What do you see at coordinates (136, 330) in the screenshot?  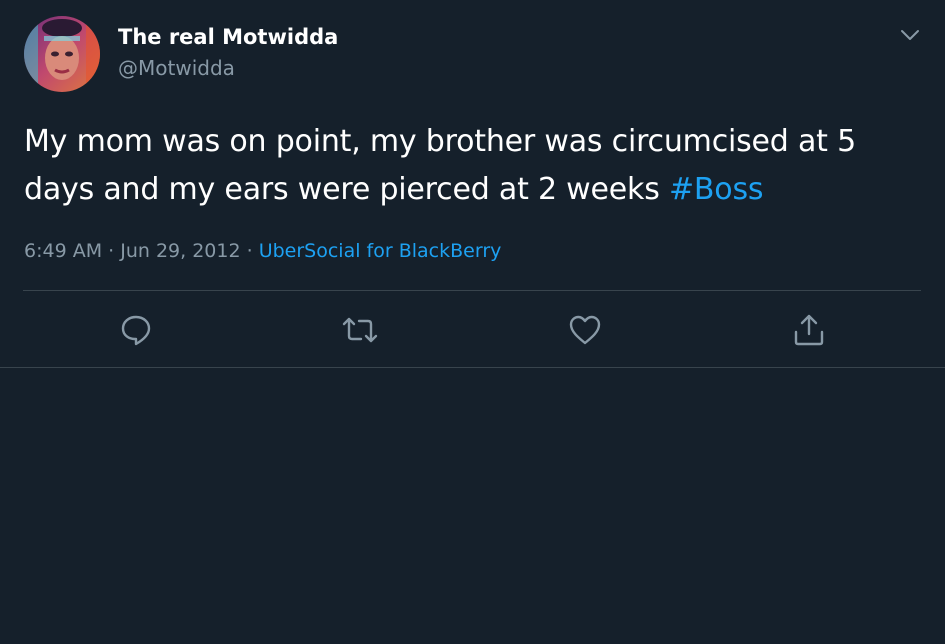 I see `reply-icon` at bounding box center [136, 330].